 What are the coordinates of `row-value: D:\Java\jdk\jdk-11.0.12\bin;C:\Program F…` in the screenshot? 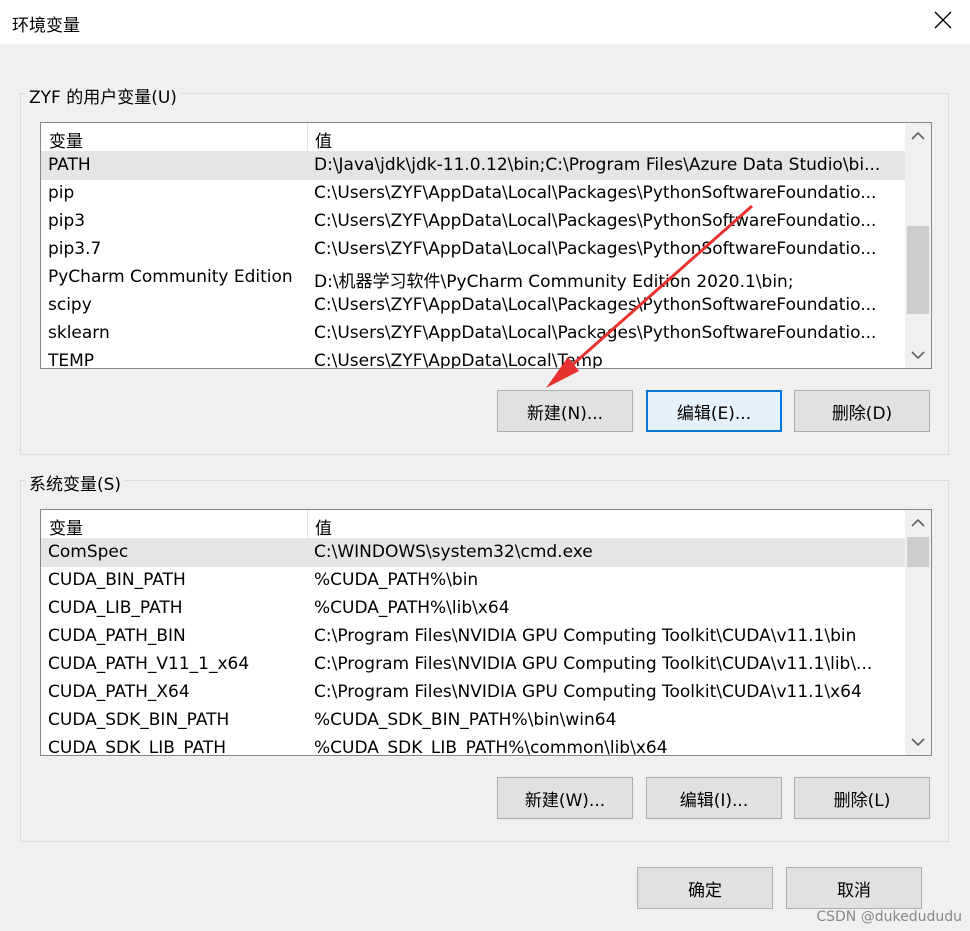 It's located at (597, 165).